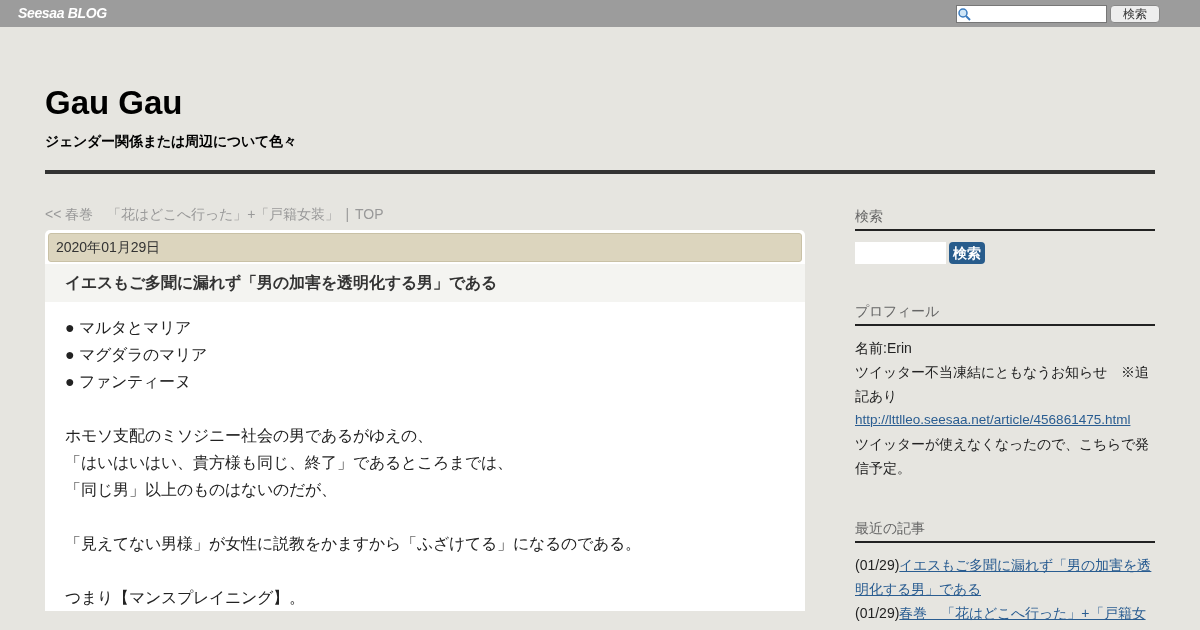 The width and height of the screenshot is (1200, 630). What do you see at coordinates (884, 349) in the screenshot?
I see `profile-name: 名前:Erin` at bounding box center [884, 349].